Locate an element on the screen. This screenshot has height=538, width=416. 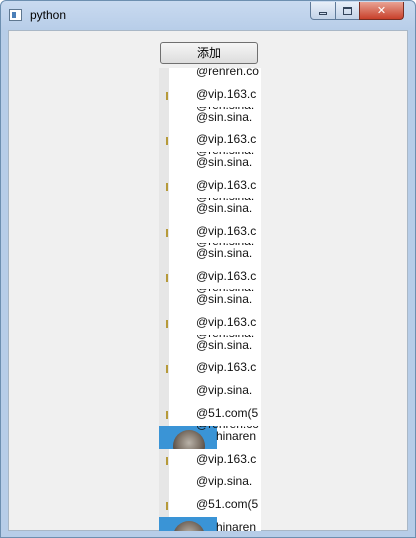
title-bar: python ✕ is located at coordinates (208, 15).